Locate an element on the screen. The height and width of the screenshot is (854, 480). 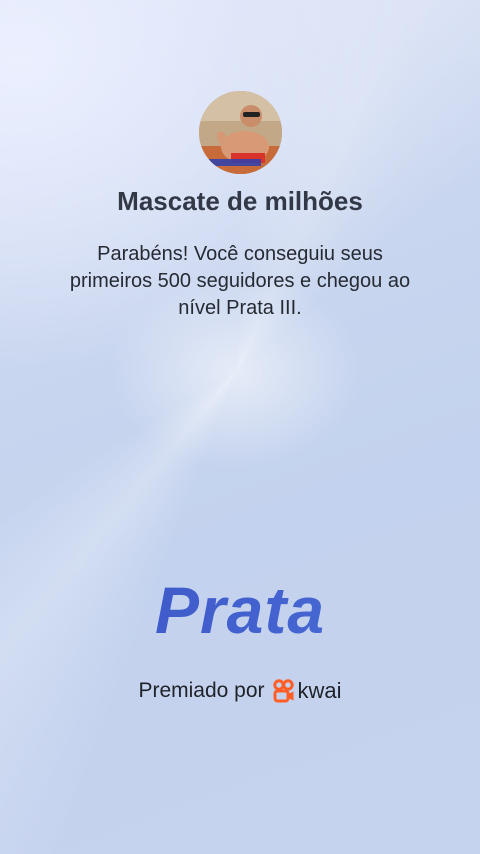
avatar is located at coordinates (240, 132).